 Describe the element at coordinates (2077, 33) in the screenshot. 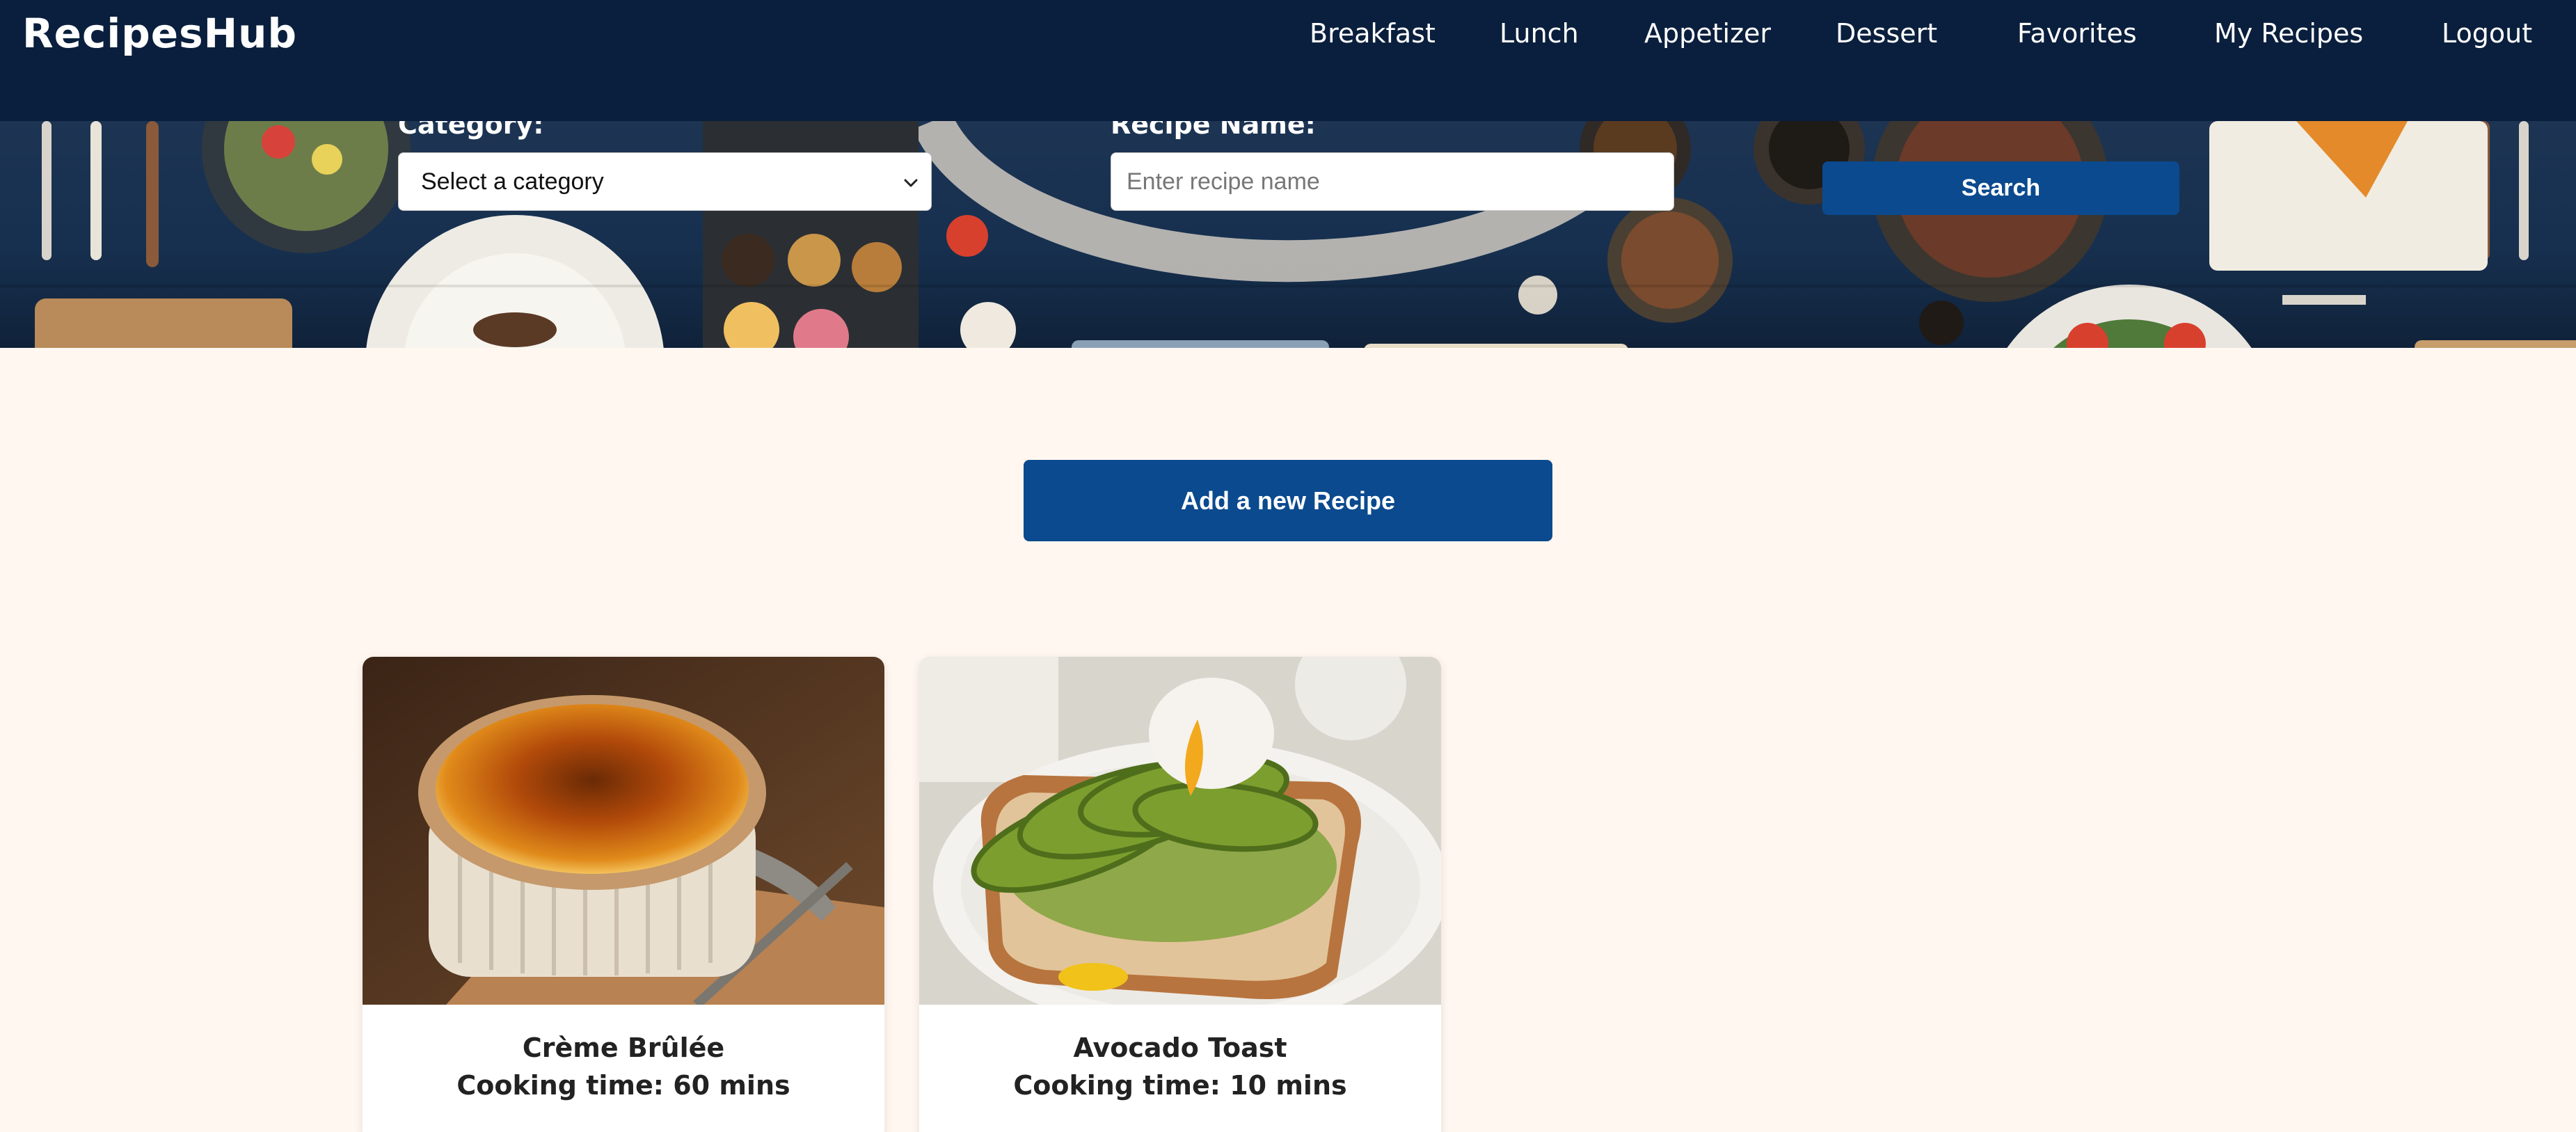

I see `nav-item-favorites: Favorites` at that location.